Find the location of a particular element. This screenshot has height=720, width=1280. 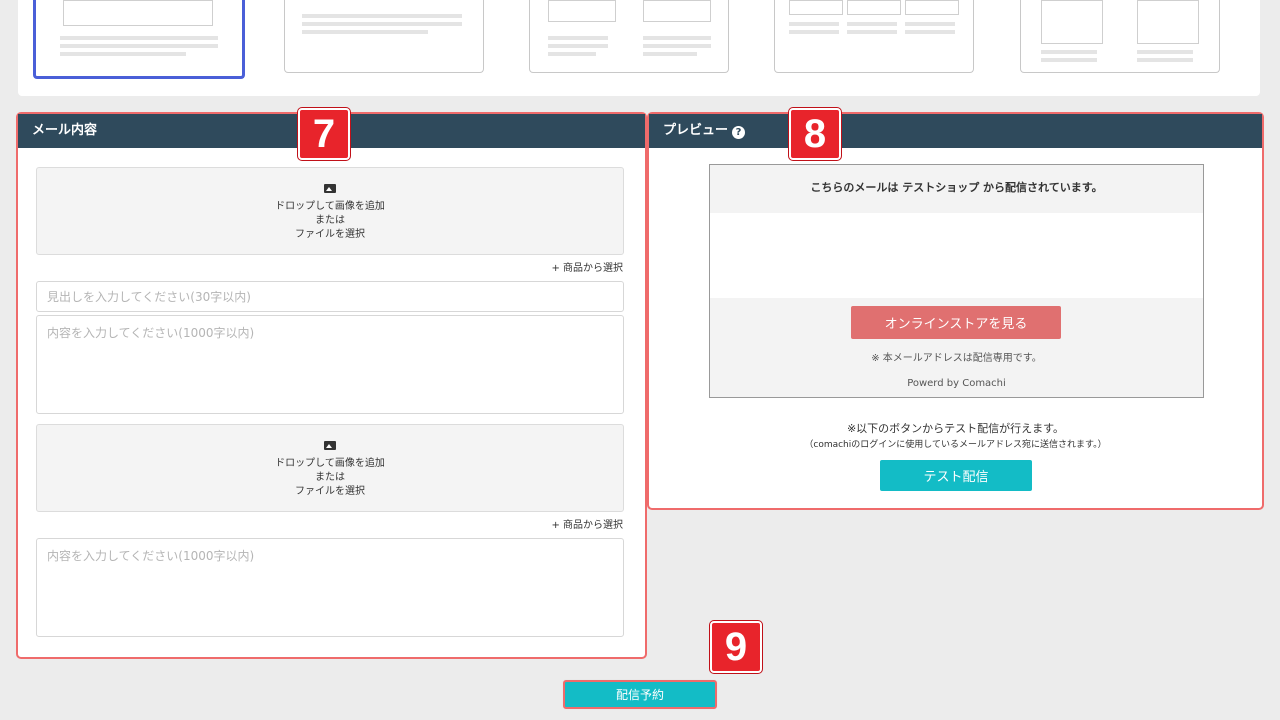

image-drop-zone-1: ドロップして画像を追加 または ファイルを選択 is located at coordinates (330, 211).